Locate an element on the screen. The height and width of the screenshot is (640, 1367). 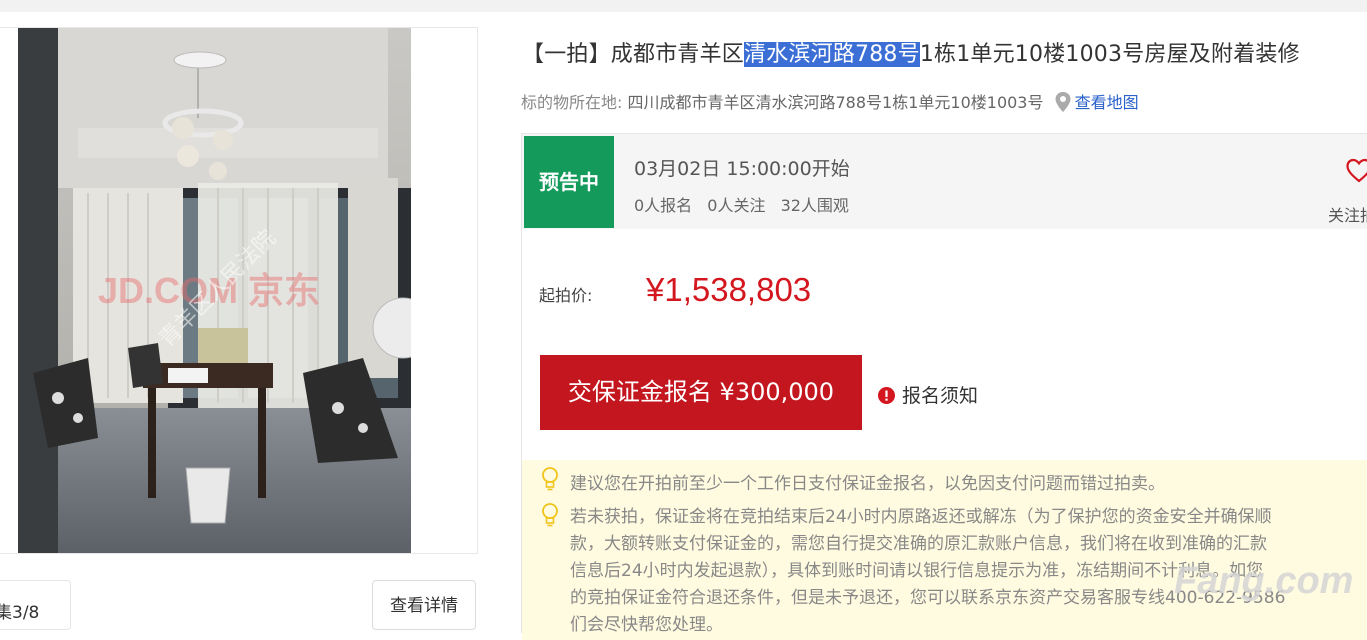
deposit-signup-button: 交保证金报名 ¥300,000 is located at coordinates (701, 392).